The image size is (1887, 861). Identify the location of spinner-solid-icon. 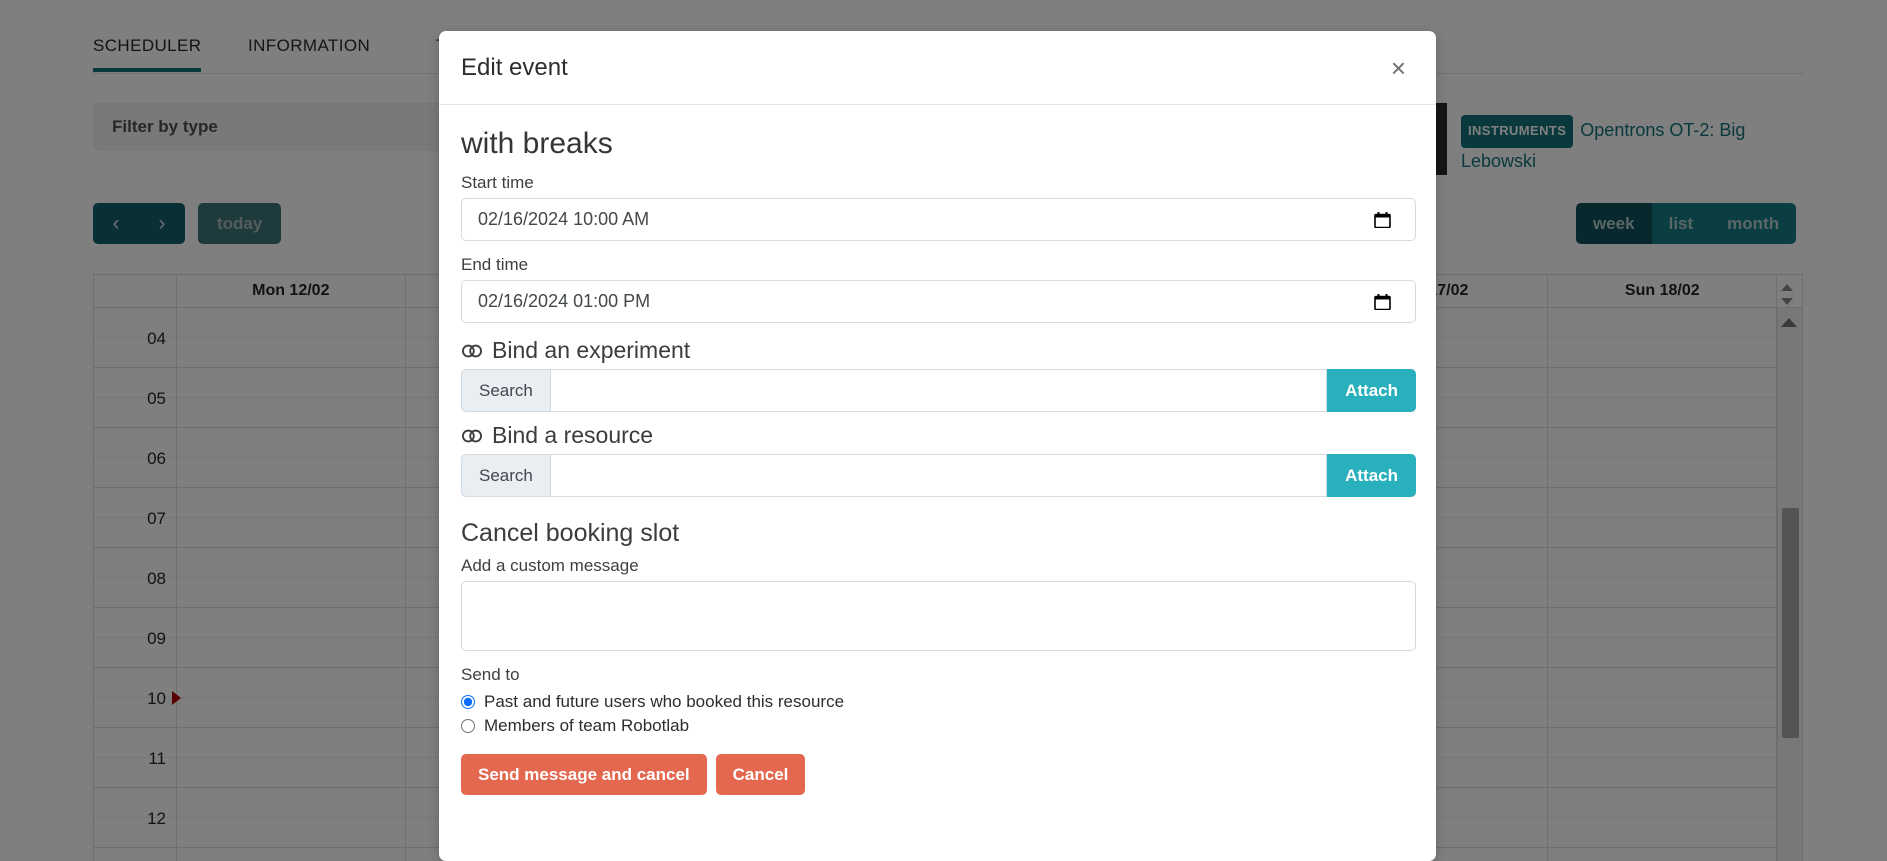
(1789, 322).